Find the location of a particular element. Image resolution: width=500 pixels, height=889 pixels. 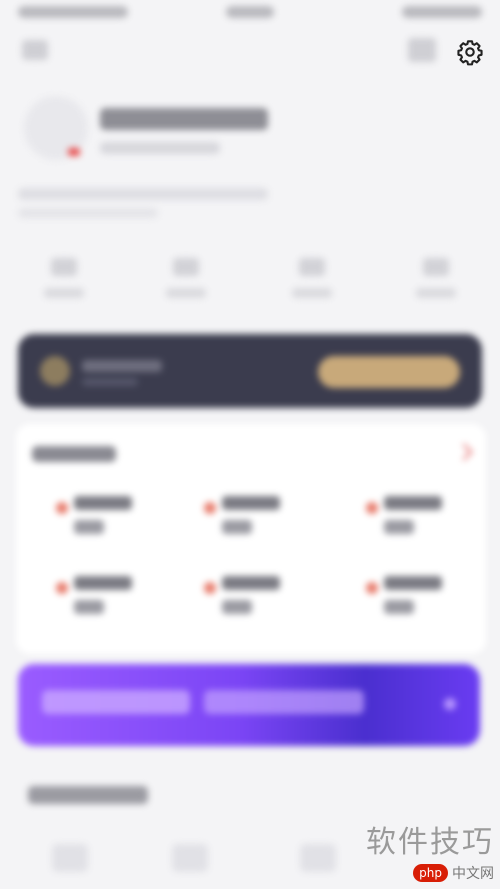

gear-icon is located at coordinates (470, 52).